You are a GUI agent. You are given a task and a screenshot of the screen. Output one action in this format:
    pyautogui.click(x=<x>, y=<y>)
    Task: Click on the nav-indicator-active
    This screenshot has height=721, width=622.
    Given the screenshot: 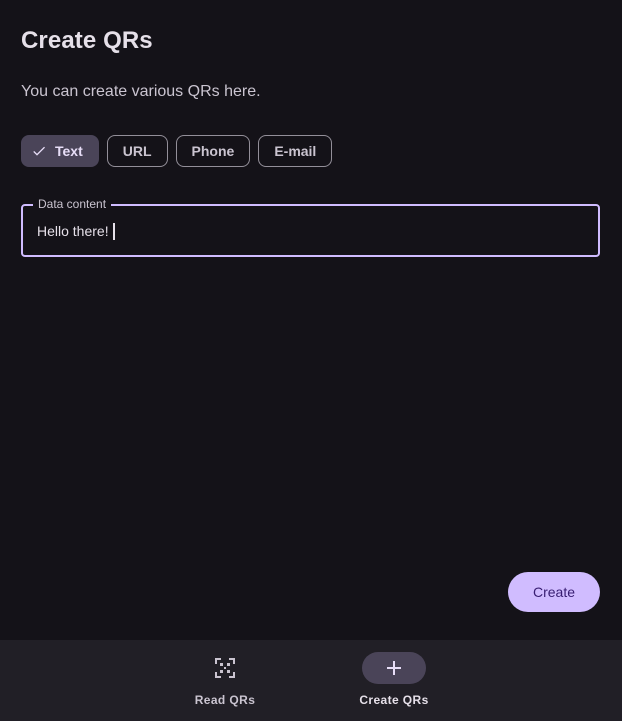 What is the action you would take?
    pyautogui.click(x=394, y=668)
    